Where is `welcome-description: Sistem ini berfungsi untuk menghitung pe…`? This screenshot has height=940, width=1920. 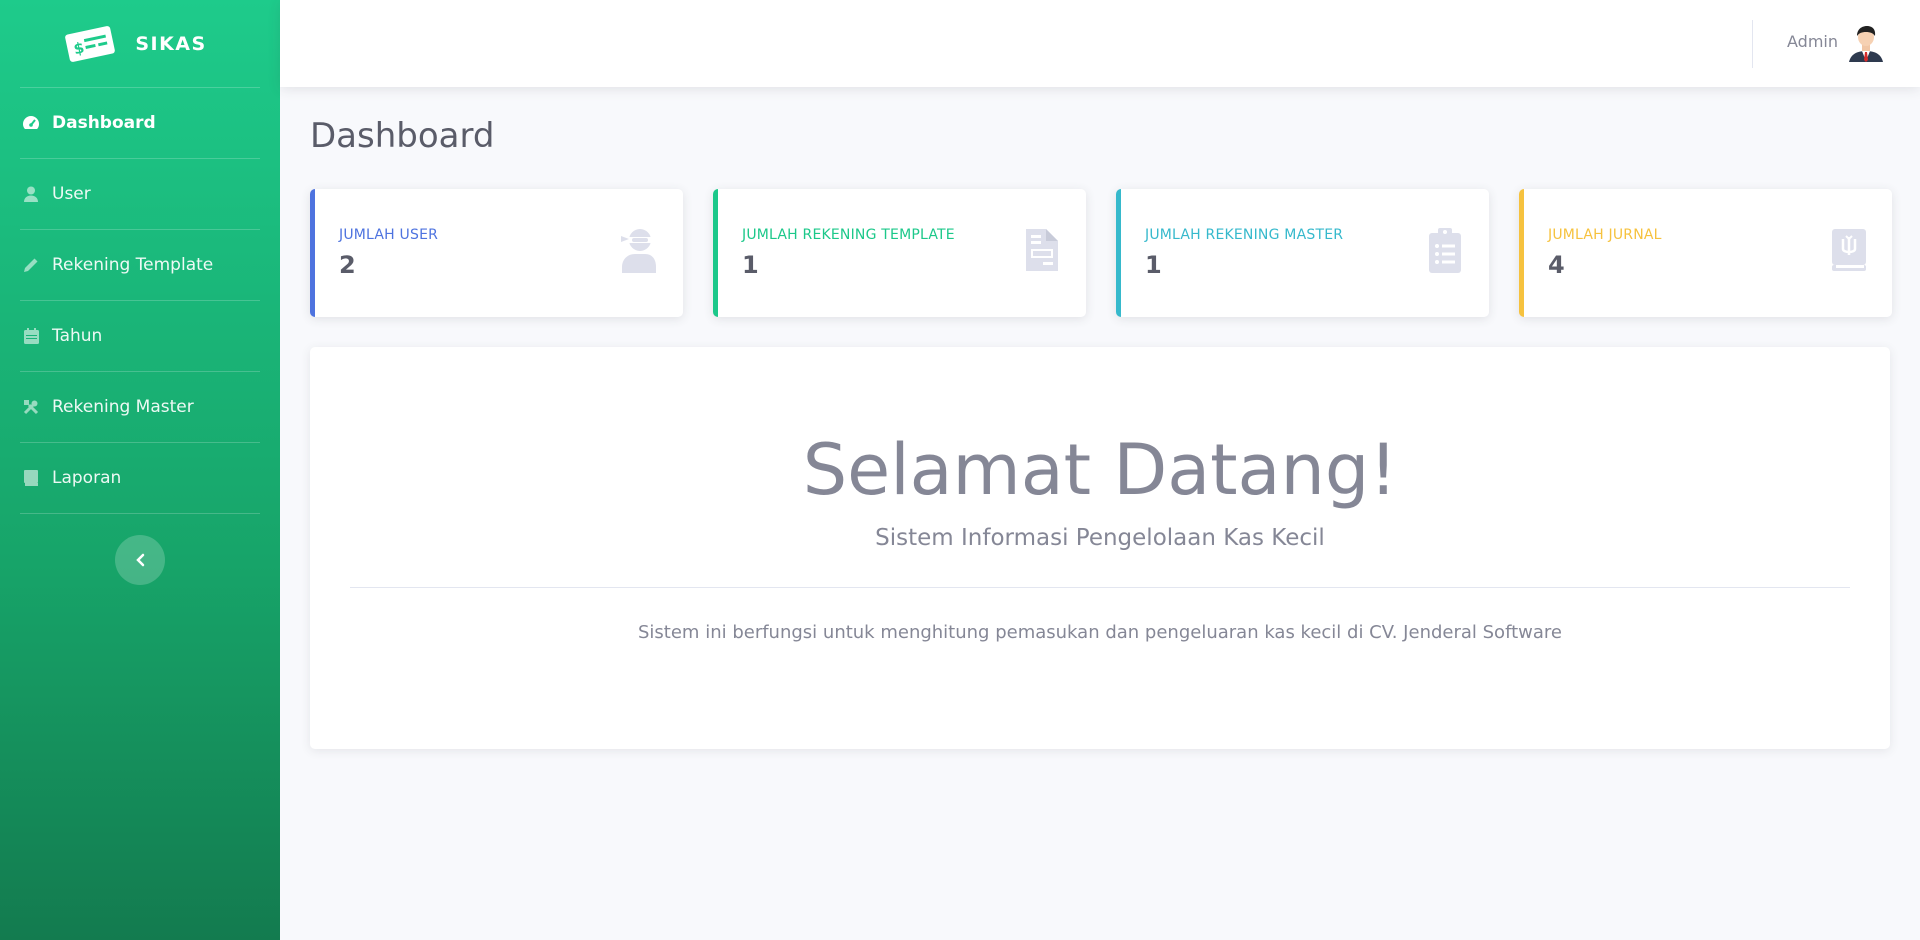
welcome-description: Sistem ini berfungsi untuk menghitung pe… is located at coordinates (1100, 632).